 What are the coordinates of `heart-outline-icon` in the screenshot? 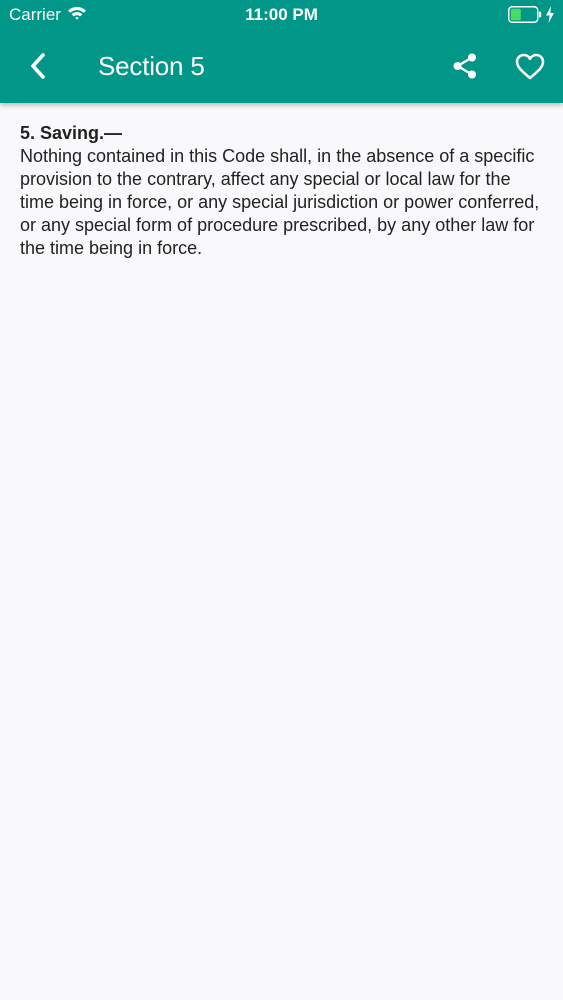 It's located at (530, 66).